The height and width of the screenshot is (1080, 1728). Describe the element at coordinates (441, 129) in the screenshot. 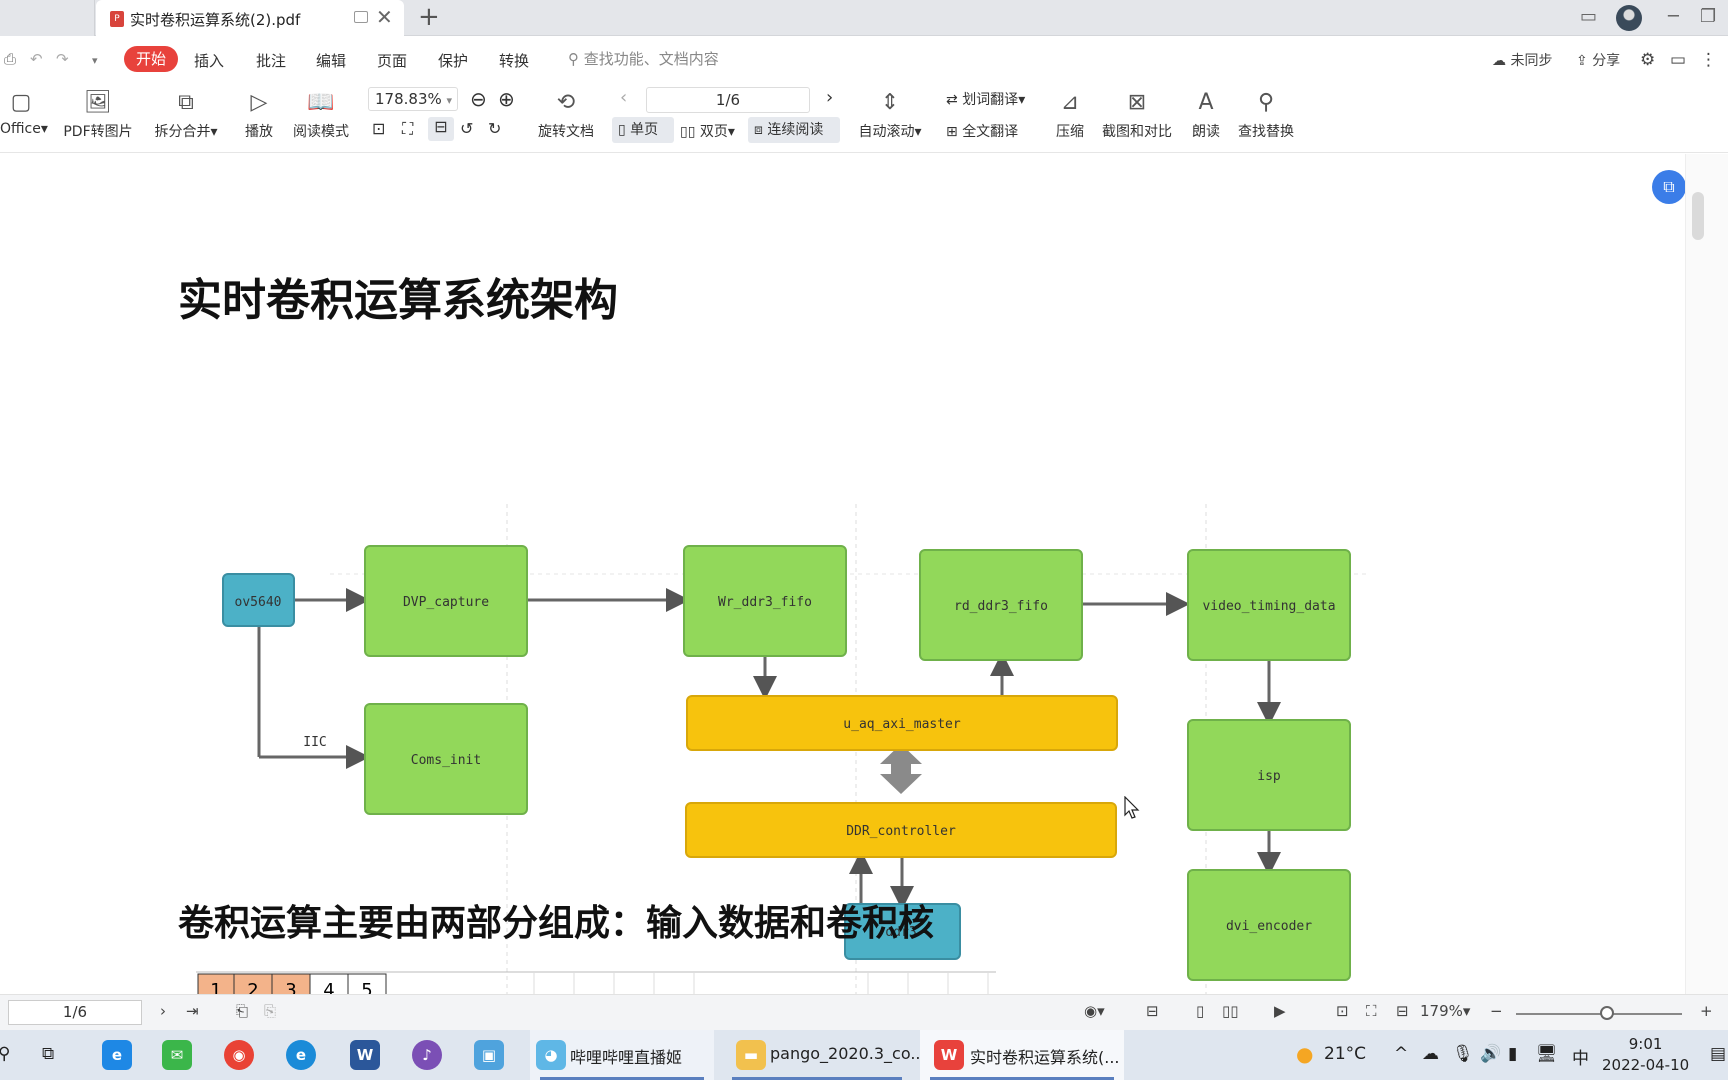

I see `fit-width-icon: ⊟` at that location.